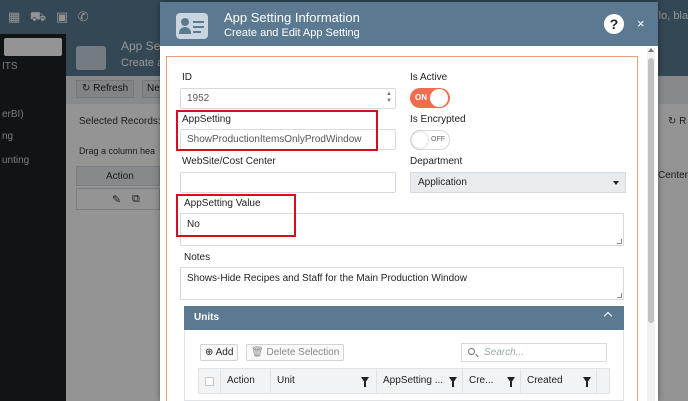 The image size is (688, 401). I want to click on delete-selection-button: 🗑 Delete Selection, so click(295, 352).